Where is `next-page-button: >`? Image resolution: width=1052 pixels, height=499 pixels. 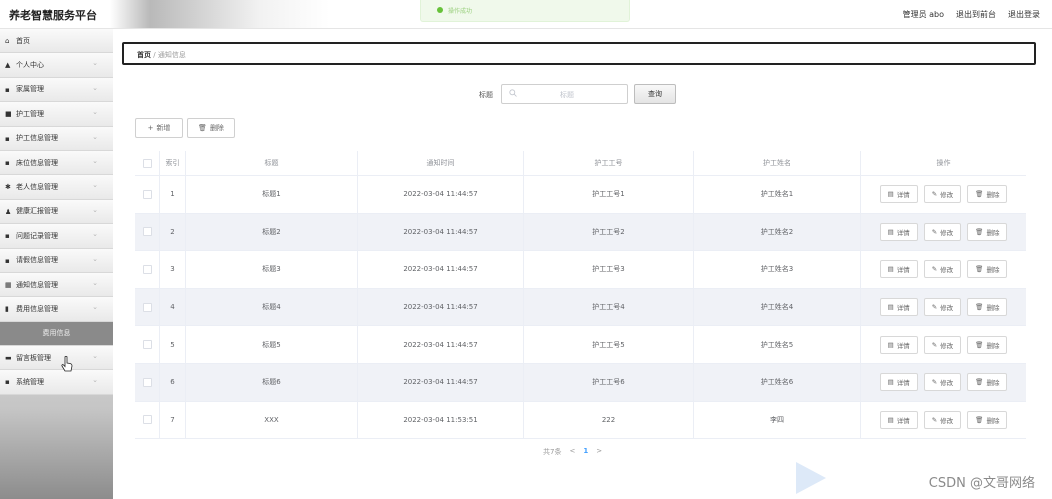 next-page-button: > is located at coordinates (599, 452).